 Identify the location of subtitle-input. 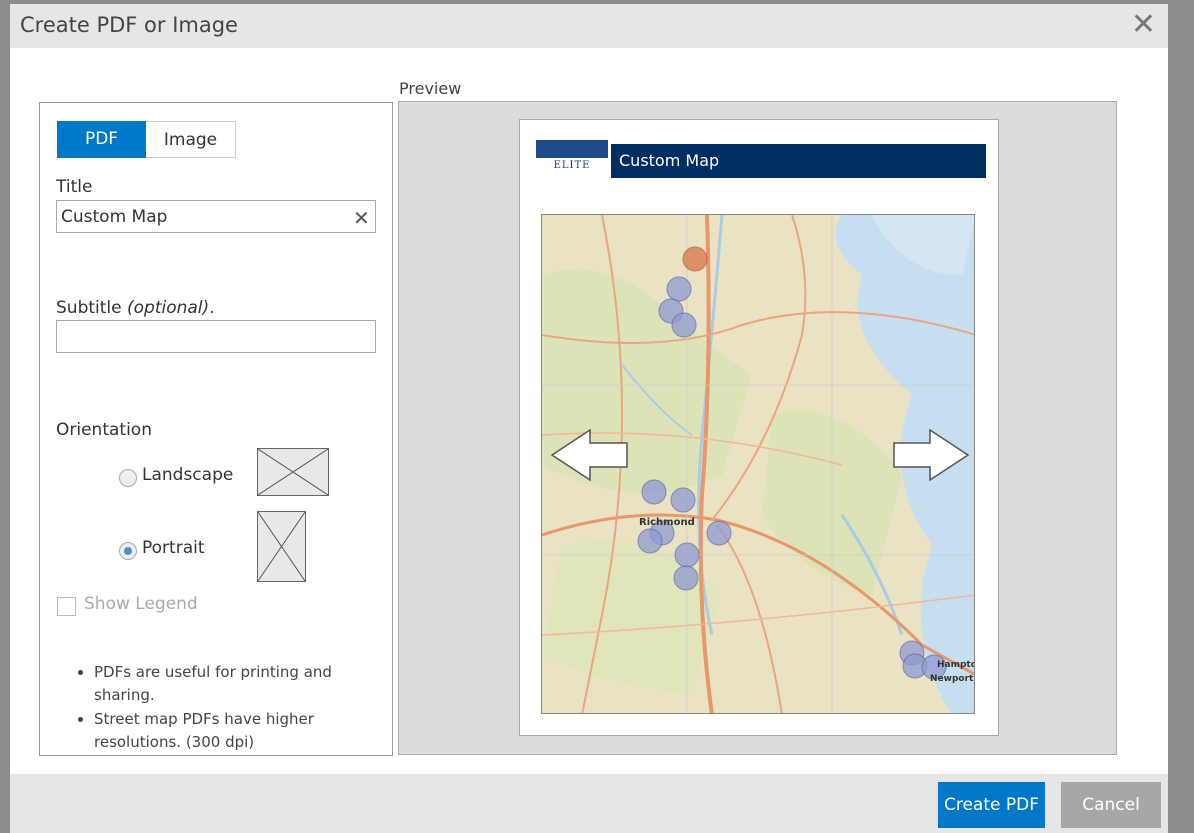
(216, 336).